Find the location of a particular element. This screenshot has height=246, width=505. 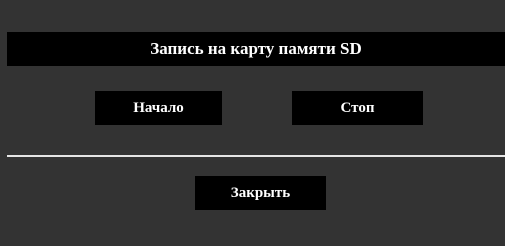

dialog-title: Запись на карту памяти SD is located at coordinates (256, 49).